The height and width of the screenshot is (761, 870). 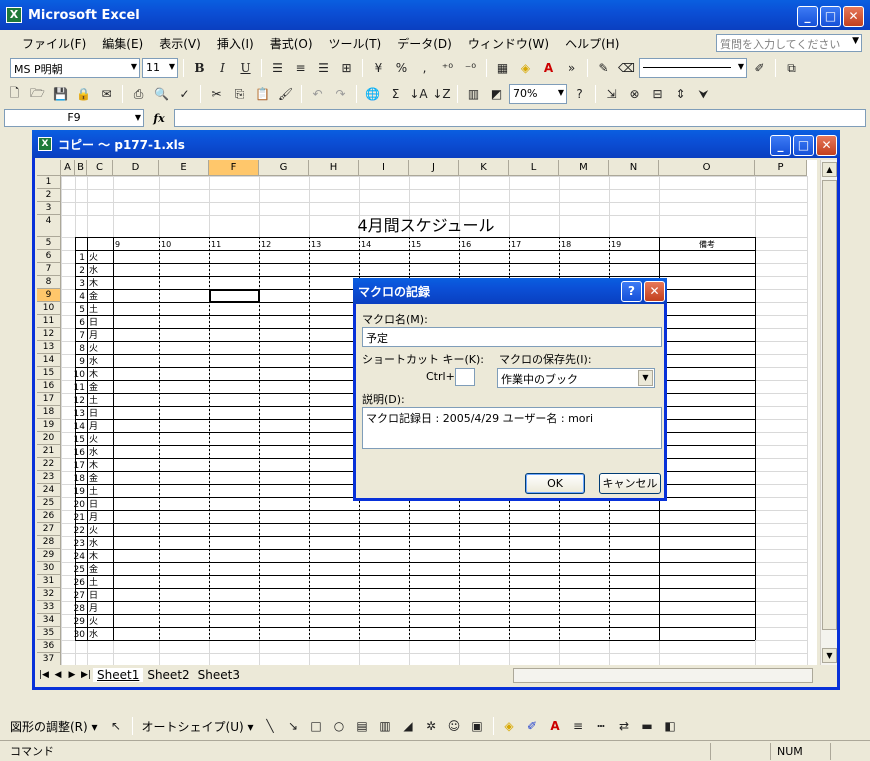 What do you see at coordinates (291, 43) in the screenshot?
I see `menu-format: 書式(O)` at bounding box center [291, 43].